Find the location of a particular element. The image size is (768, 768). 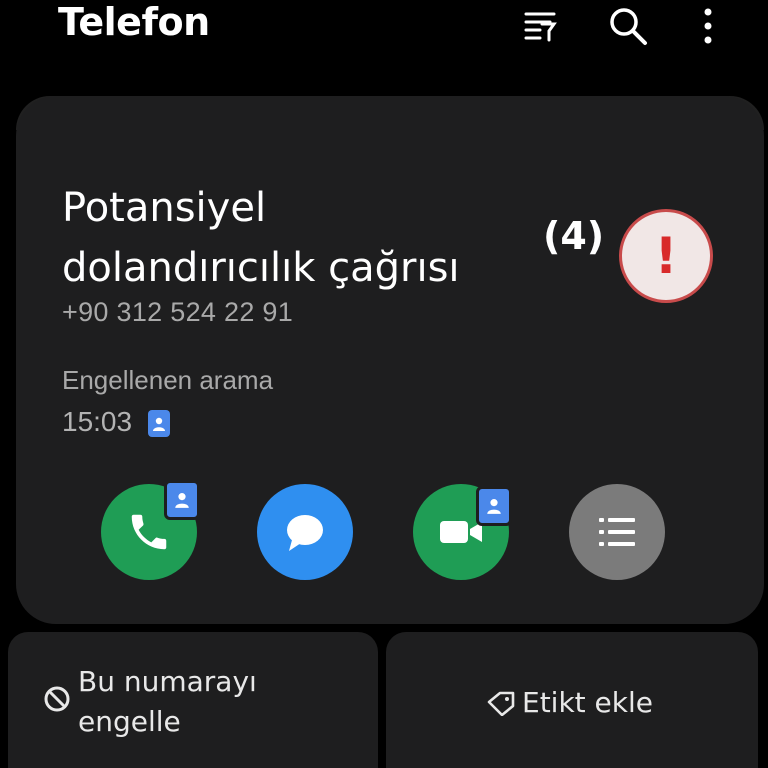

chat-bubble-icon is located at coordinates (305, 533).